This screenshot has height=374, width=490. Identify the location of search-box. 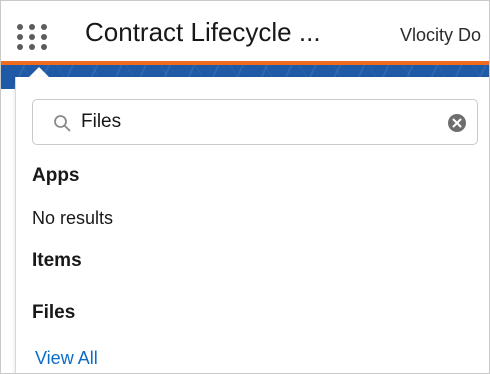
(255, 122).